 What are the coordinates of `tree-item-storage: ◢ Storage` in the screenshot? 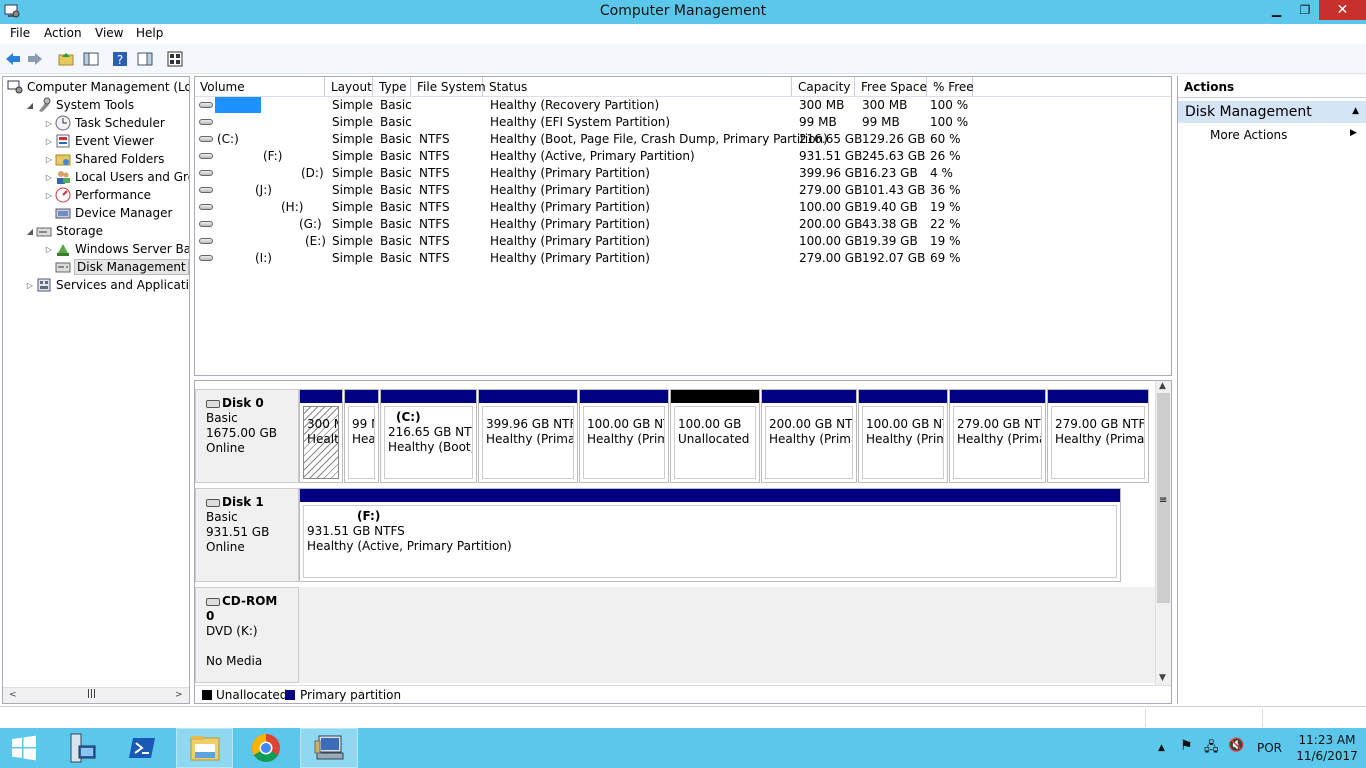 It's located at (63, 231).